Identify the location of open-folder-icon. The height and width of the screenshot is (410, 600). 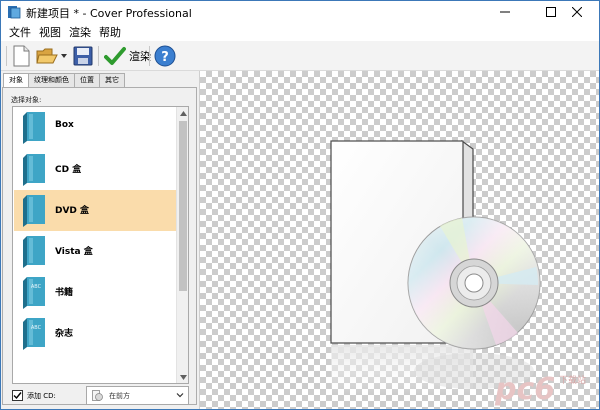
(47, 56).